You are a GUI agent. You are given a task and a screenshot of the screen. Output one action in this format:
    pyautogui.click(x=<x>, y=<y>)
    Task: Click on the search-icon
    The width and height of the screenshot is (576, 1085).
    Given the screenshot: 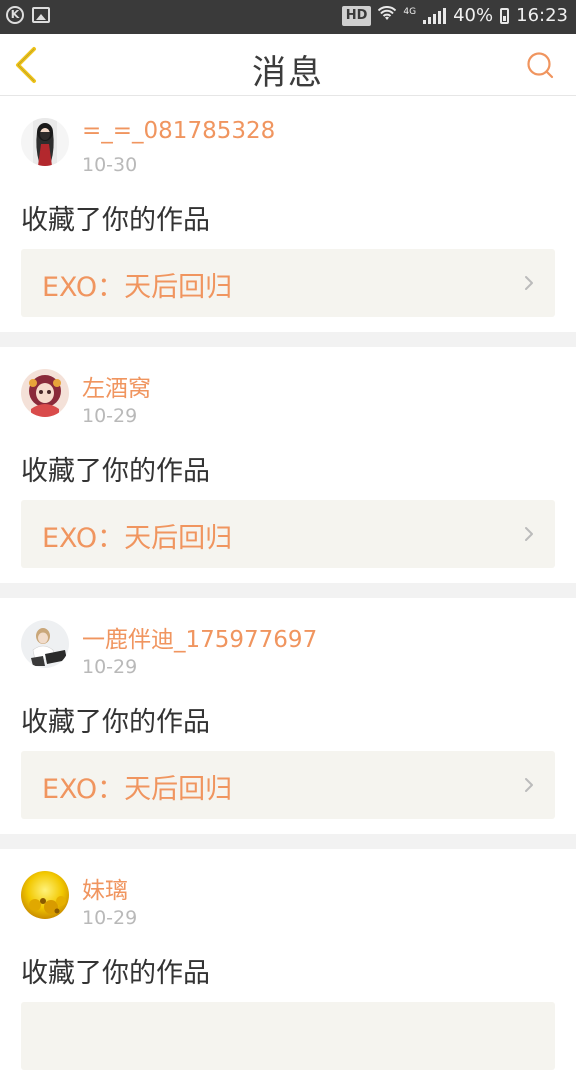 What is the action you would take?
    pyautogui.click(x=540, y=65)
    